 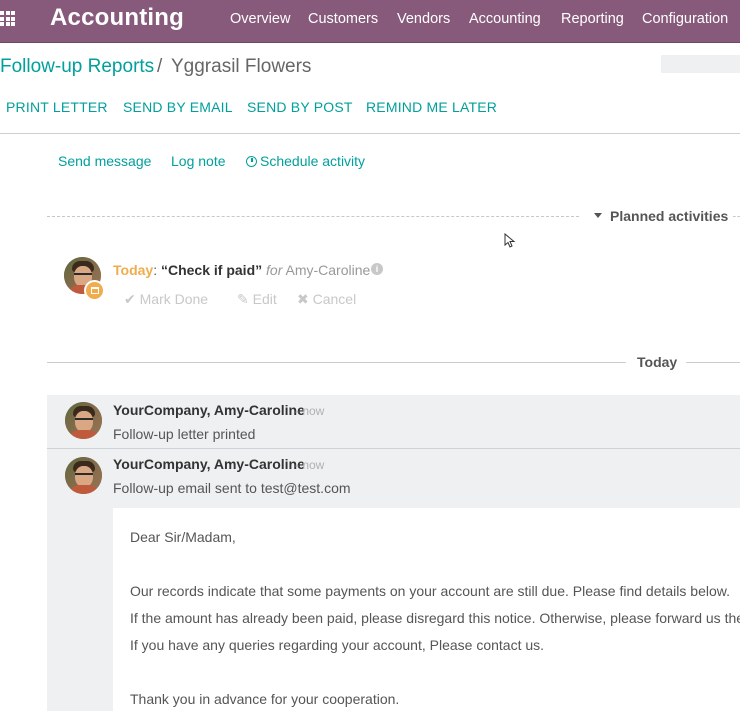 What do you see at coordinates (133, 270) in the screenshot?
I see `activity-date: Today` at bounding box center [133, 270].